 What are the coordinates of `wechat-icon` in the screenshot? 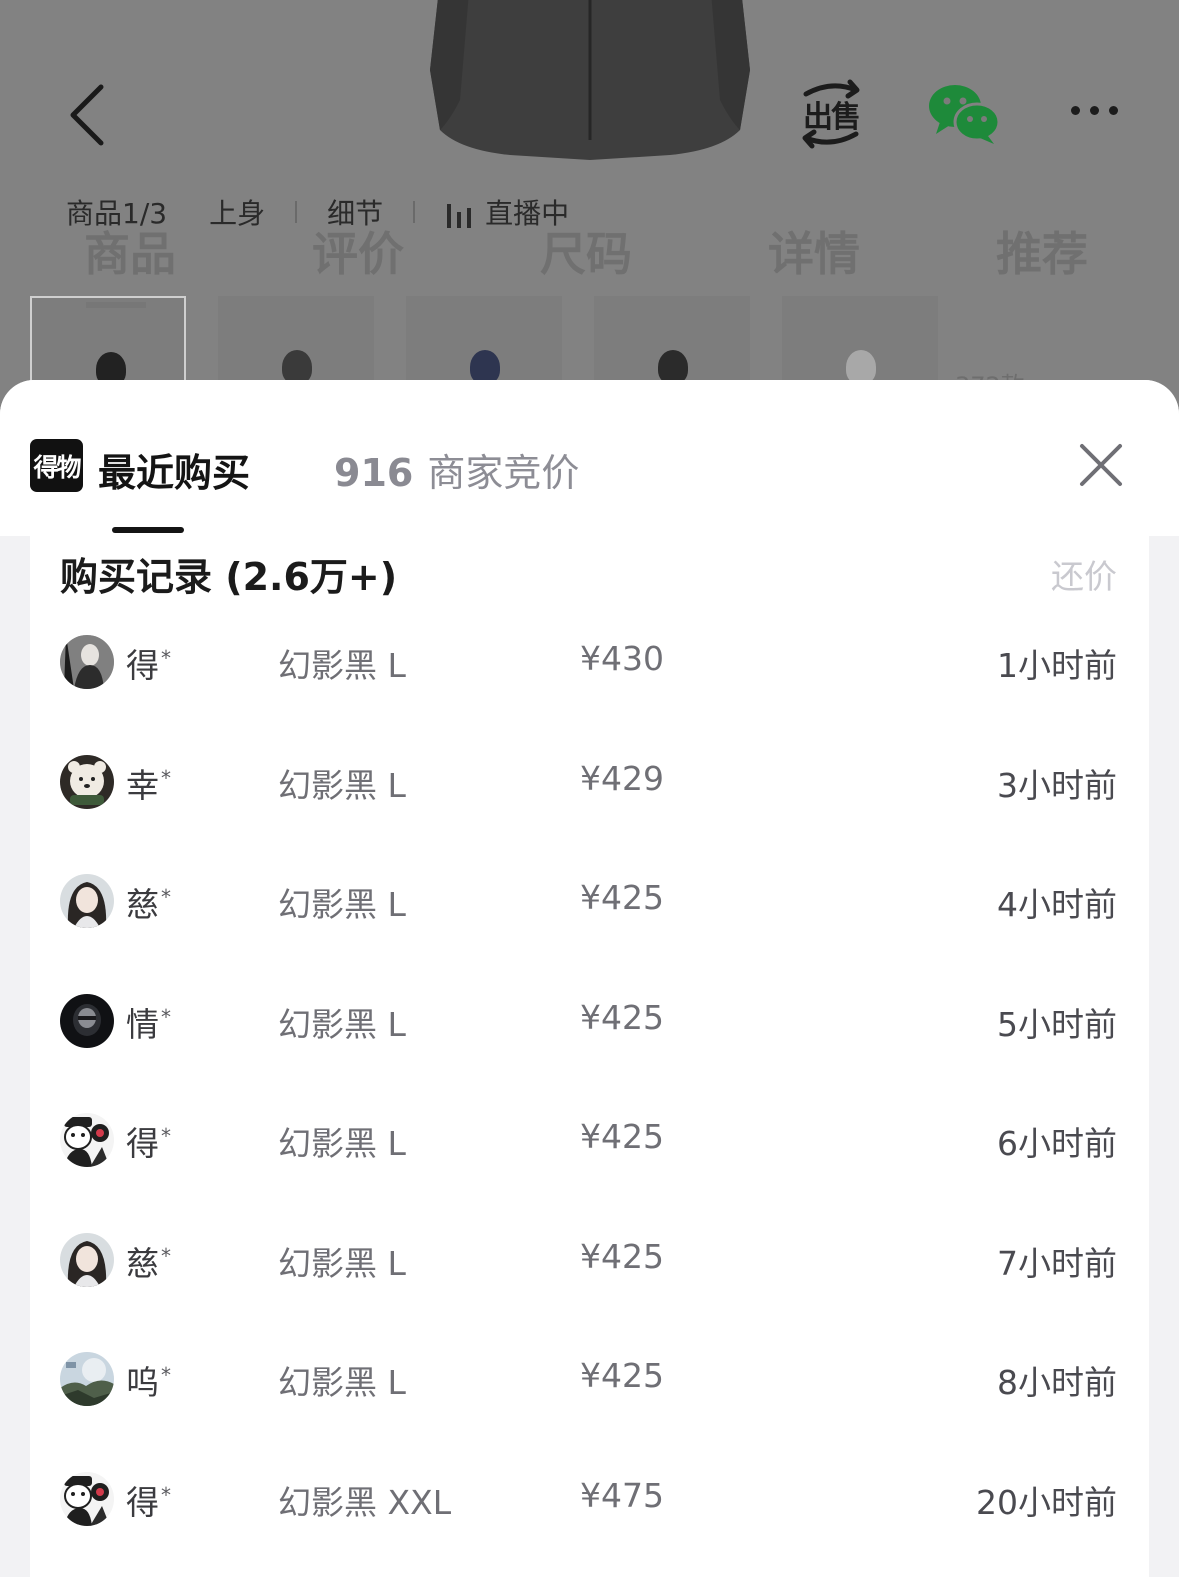 It's located at (964, 114).